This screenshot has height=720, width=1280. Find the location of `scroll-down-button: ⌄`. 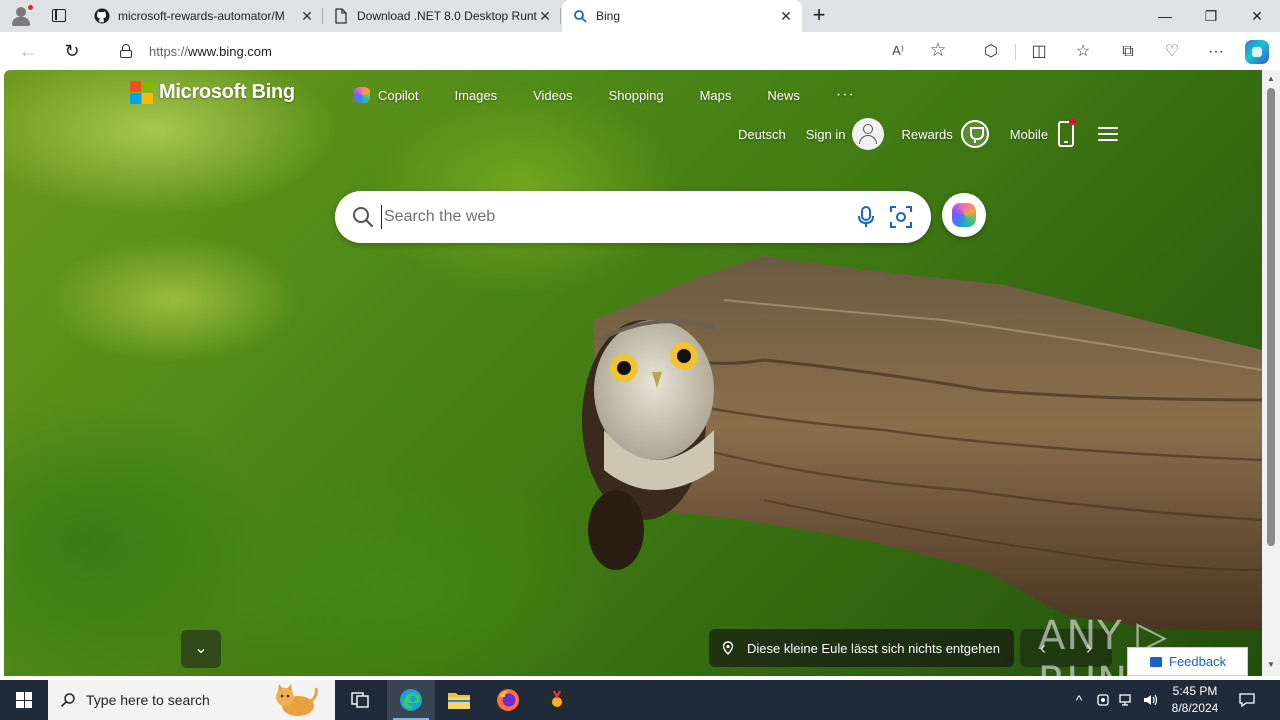

scroll-down-button: ⌄ is located at coordinates (201, 649).